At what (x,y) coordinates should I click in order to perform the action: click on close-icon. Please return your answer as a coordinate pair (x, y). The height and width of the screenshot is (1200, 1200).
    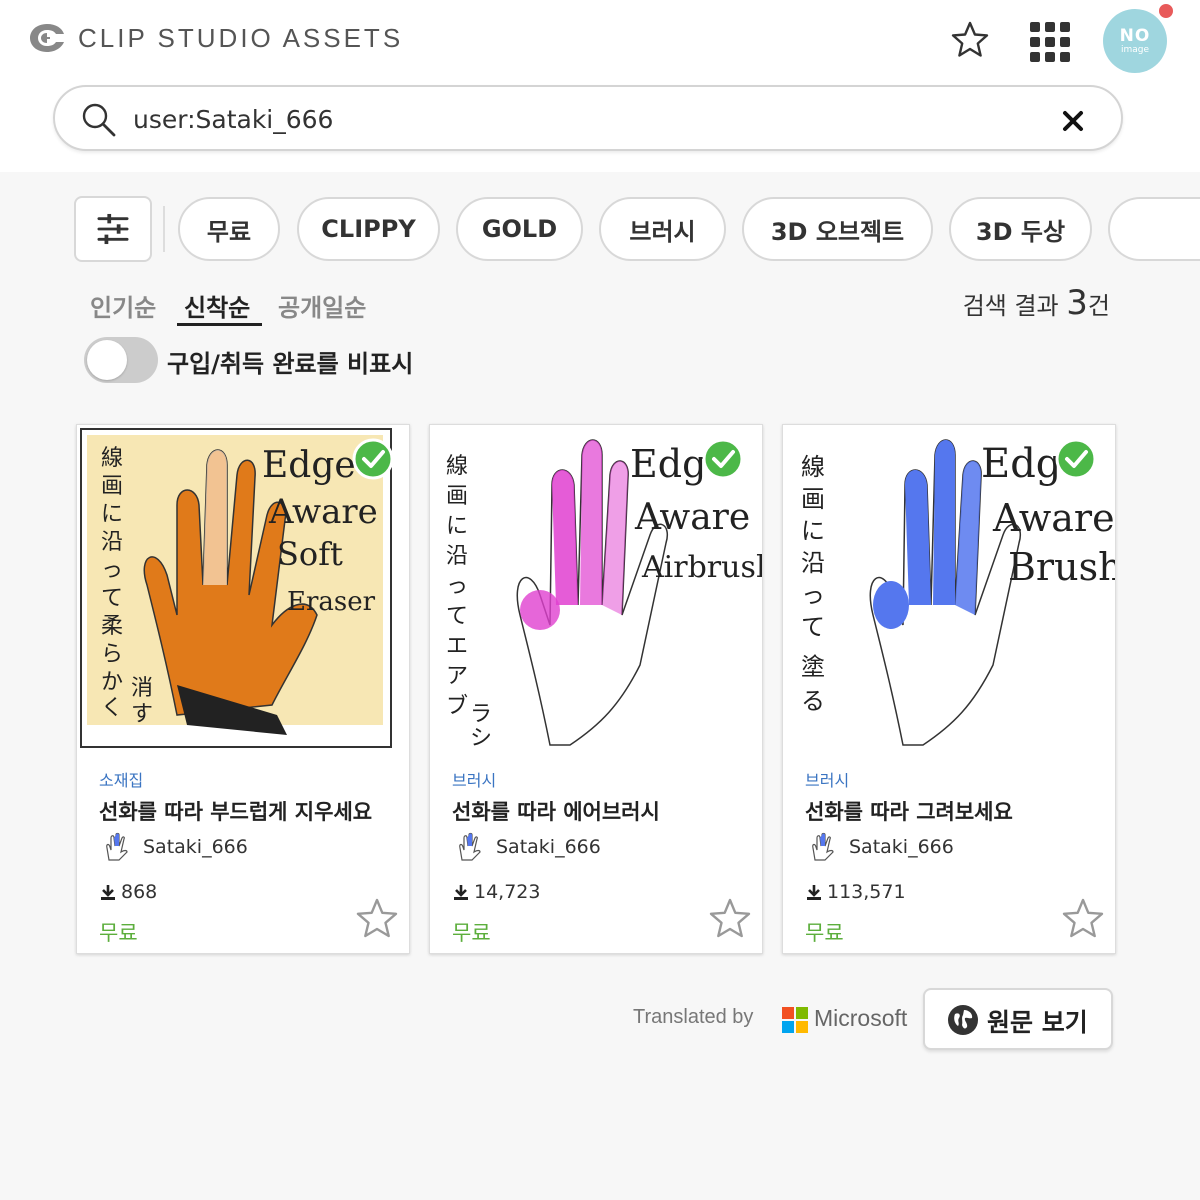
    Looking at the image, I should click on (1073, 121).